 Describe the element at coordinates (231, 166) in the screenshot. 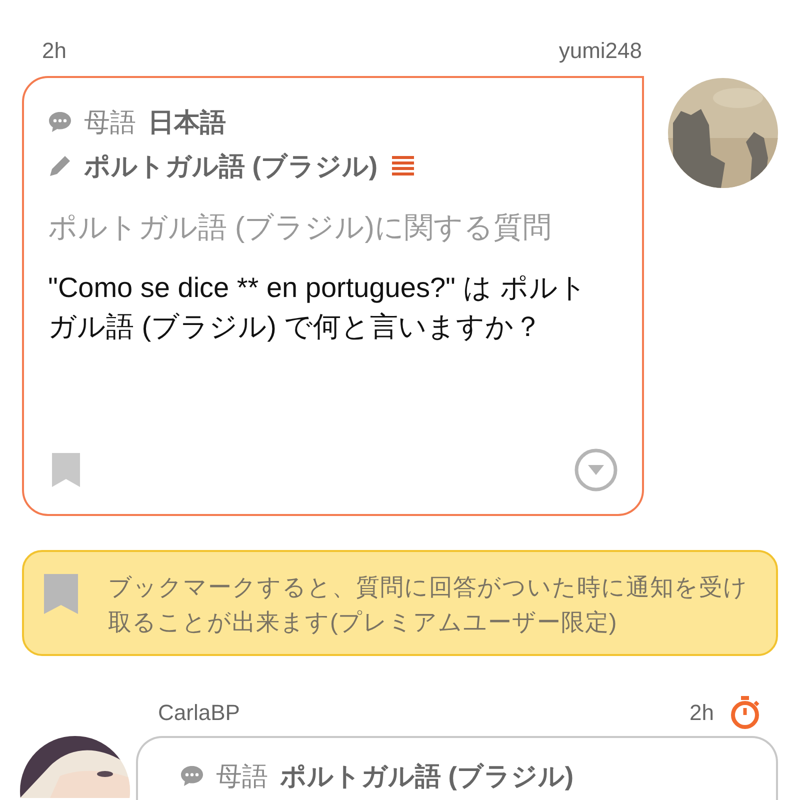

I see `learning-language: ポルトガル語 (ブラジル)` at that location.